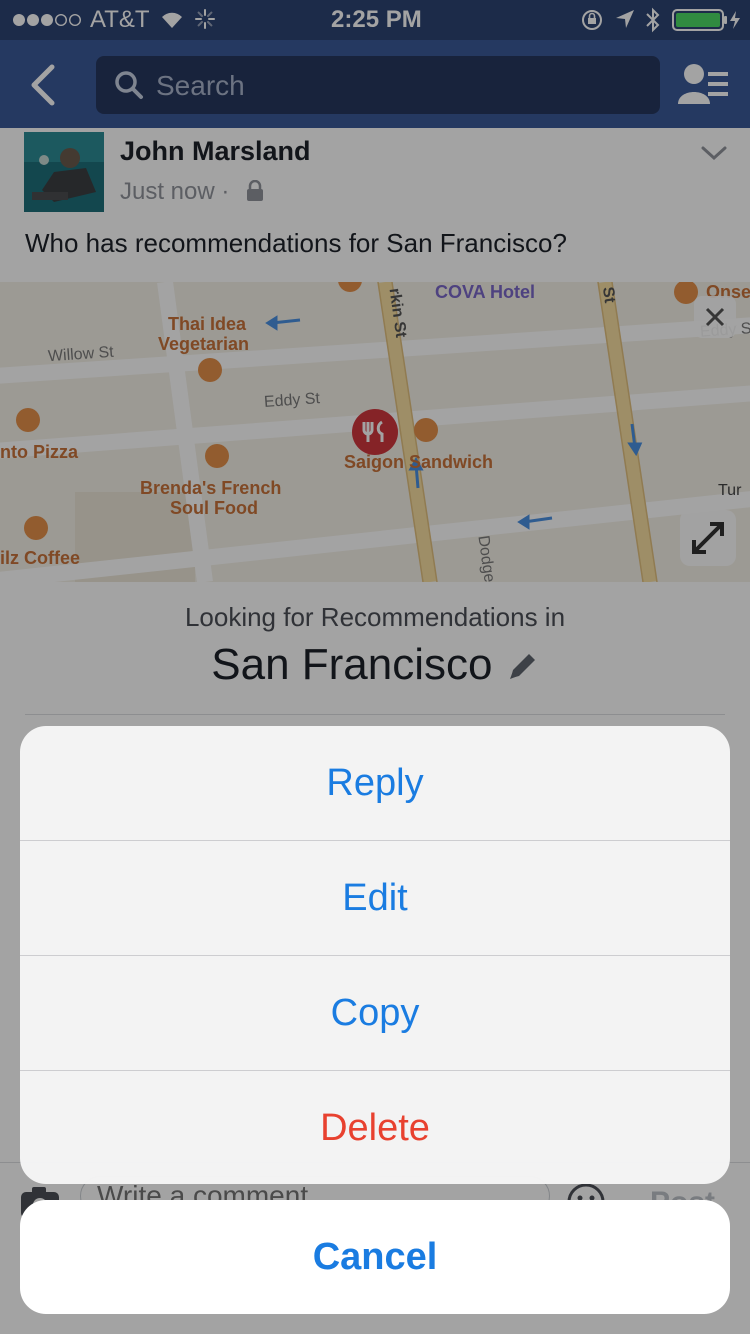 Image resolution: width=750 pixels, height=1334 pixels. I want to click on reply-button: Reply, so click(375, 783).